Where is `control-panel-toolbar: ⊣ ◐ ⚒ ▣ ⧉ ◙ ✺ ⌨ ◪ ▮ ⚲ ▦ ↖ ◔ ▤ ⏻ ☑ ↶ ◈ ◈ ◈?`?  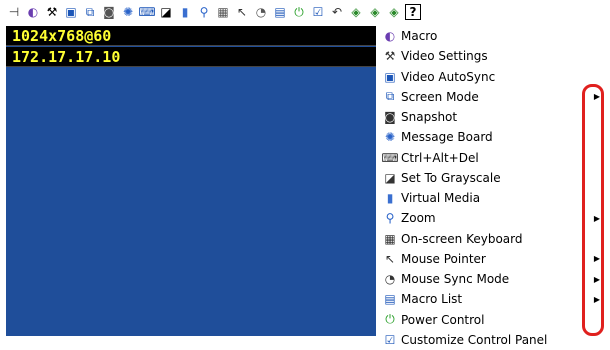 control-panel-toolbar: ⊣ ◐ ⚒ ▣ ⧉ ◙ ✺ ⌨ ◪ ▮ ⚲ ▦ ↖ ◔ ▤ ⏻ ☑ ↶ ◈ ◈ ◈? is located at coordinates (224, 12).